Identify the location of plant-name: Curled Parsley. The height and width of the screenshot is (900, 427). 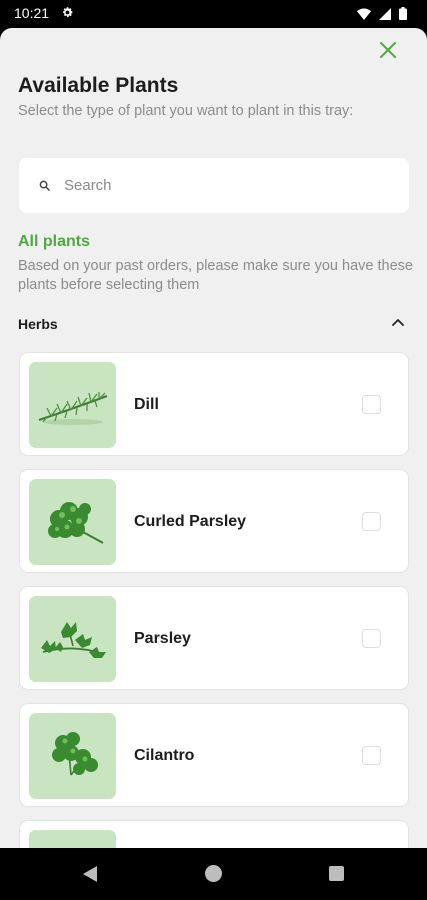
(190, 521).